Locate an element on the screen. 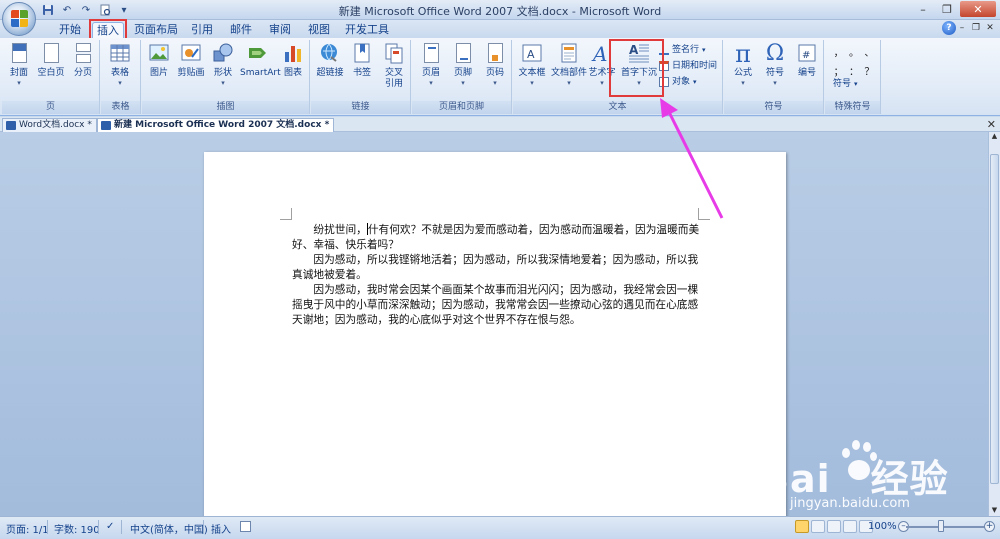 This screenshot has width=1000, height=539. doc-close-icon: ✕ is located at coordinates (990, 28).